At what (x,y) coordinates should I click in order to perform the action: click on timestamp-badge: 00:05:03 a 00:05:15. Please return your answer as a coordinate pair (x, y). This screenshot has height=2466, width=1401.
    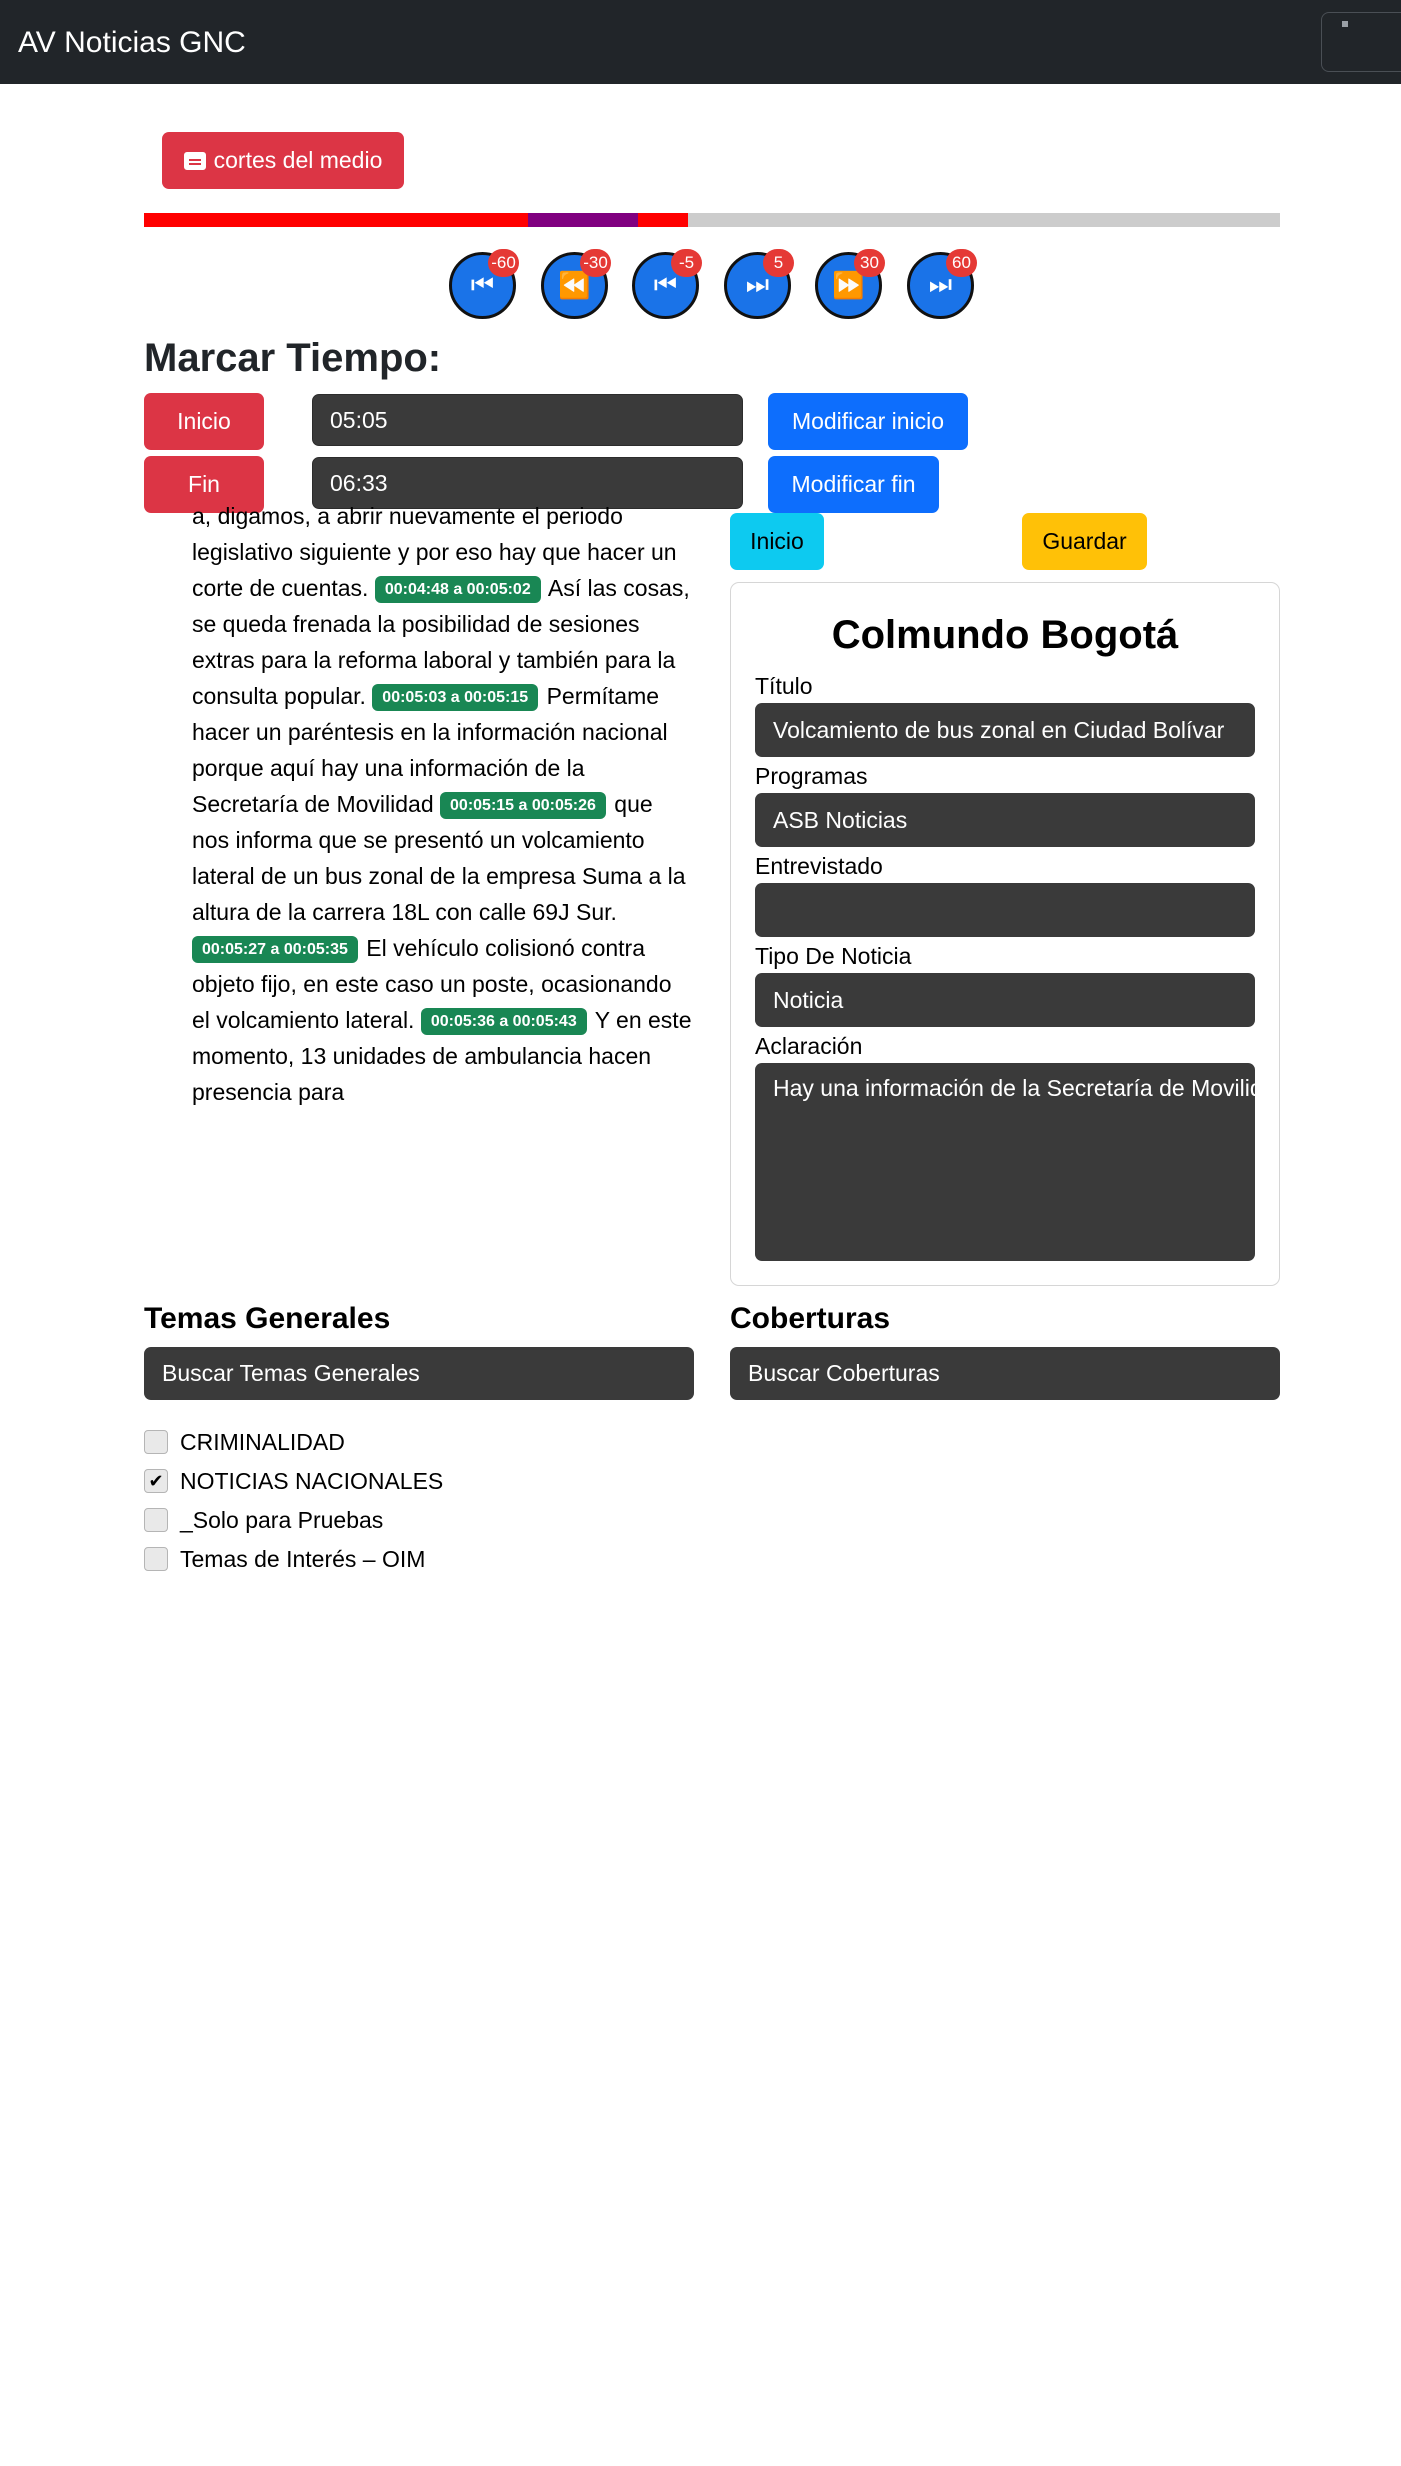
    Looking at the image, I should click on (455, 697).